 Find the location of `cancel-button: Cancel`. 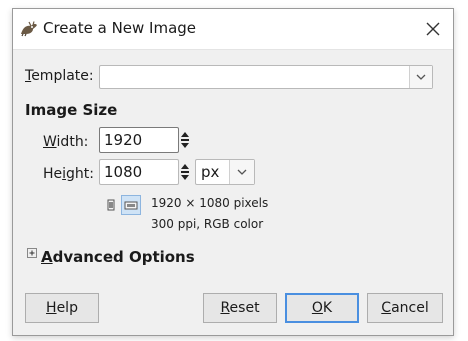

cancel-button: Cancel is located at coordinates (405, 308).